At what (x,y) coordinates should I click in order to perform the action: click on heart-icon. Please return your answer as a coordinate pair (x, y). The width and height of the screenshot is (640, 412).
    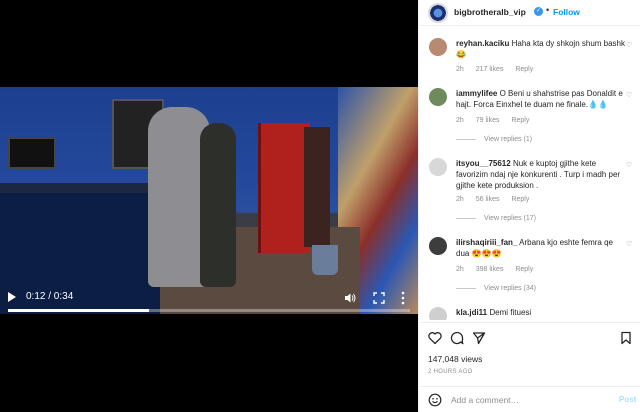
    Looking at the image, I should click on (435, 338).